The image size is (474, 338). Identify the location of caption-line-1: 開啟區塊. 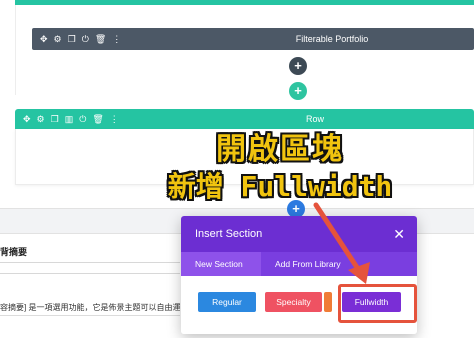
(280, 149).